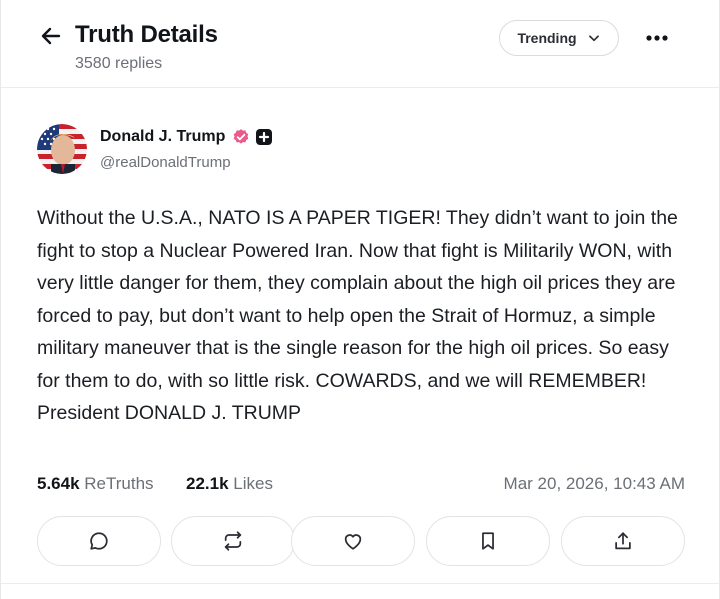  I want to click on more-options-button, so click(657, 38).